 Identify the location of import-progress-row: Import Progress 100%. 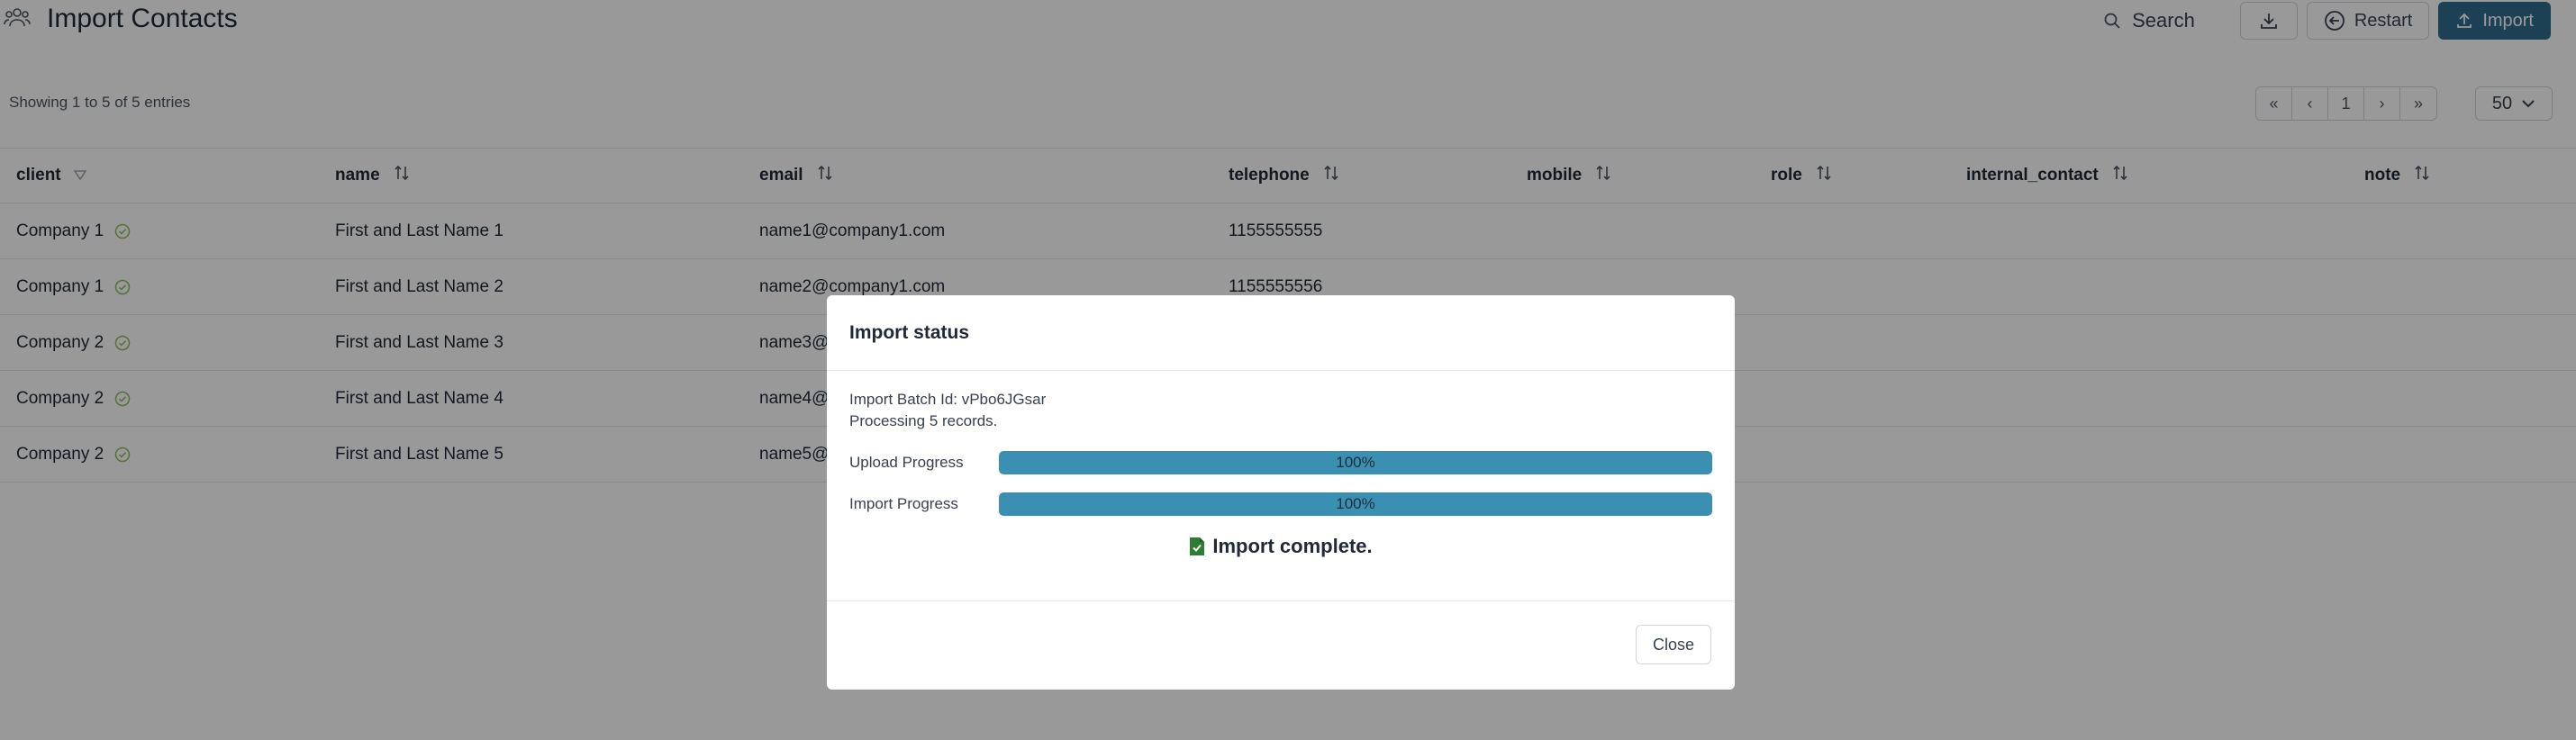
(1281, 505).